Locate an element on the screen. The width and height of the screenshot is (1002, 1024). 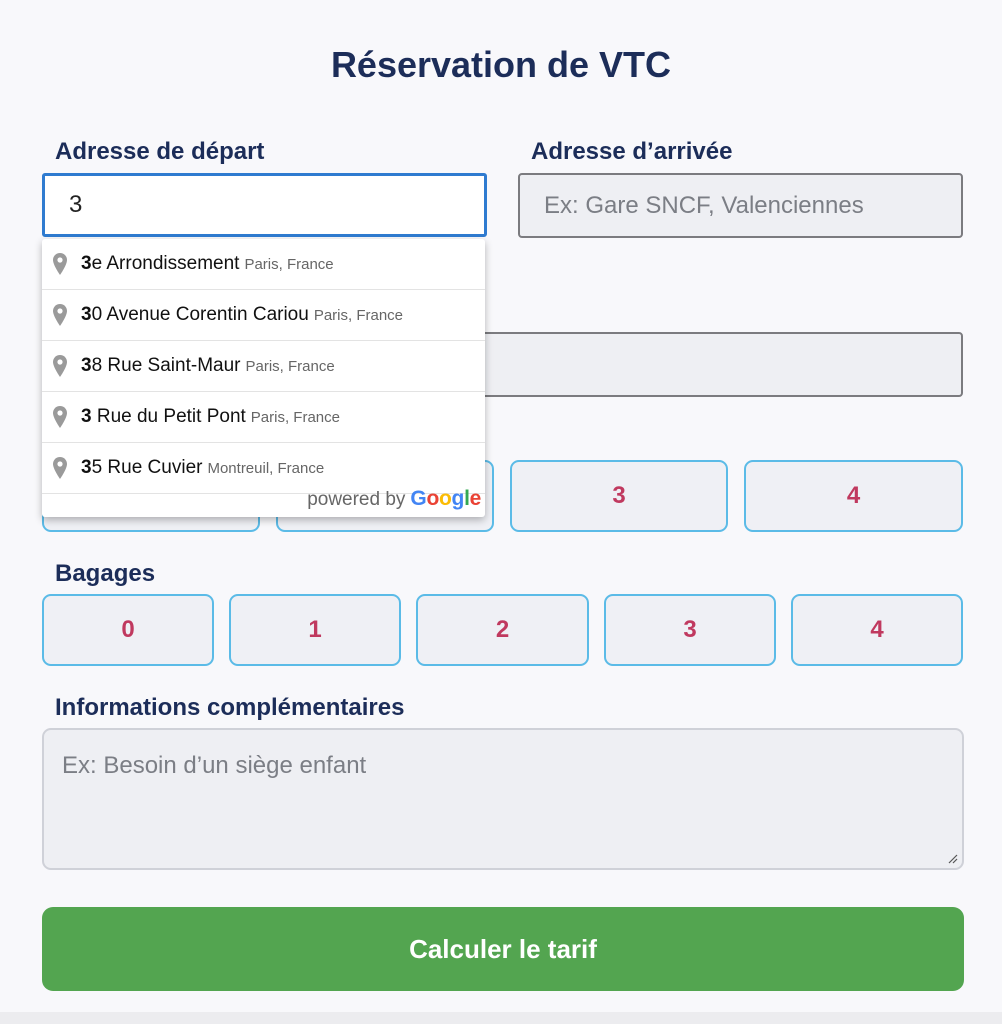
luggage-option-1: 1 is located at coordinates (315, 630).